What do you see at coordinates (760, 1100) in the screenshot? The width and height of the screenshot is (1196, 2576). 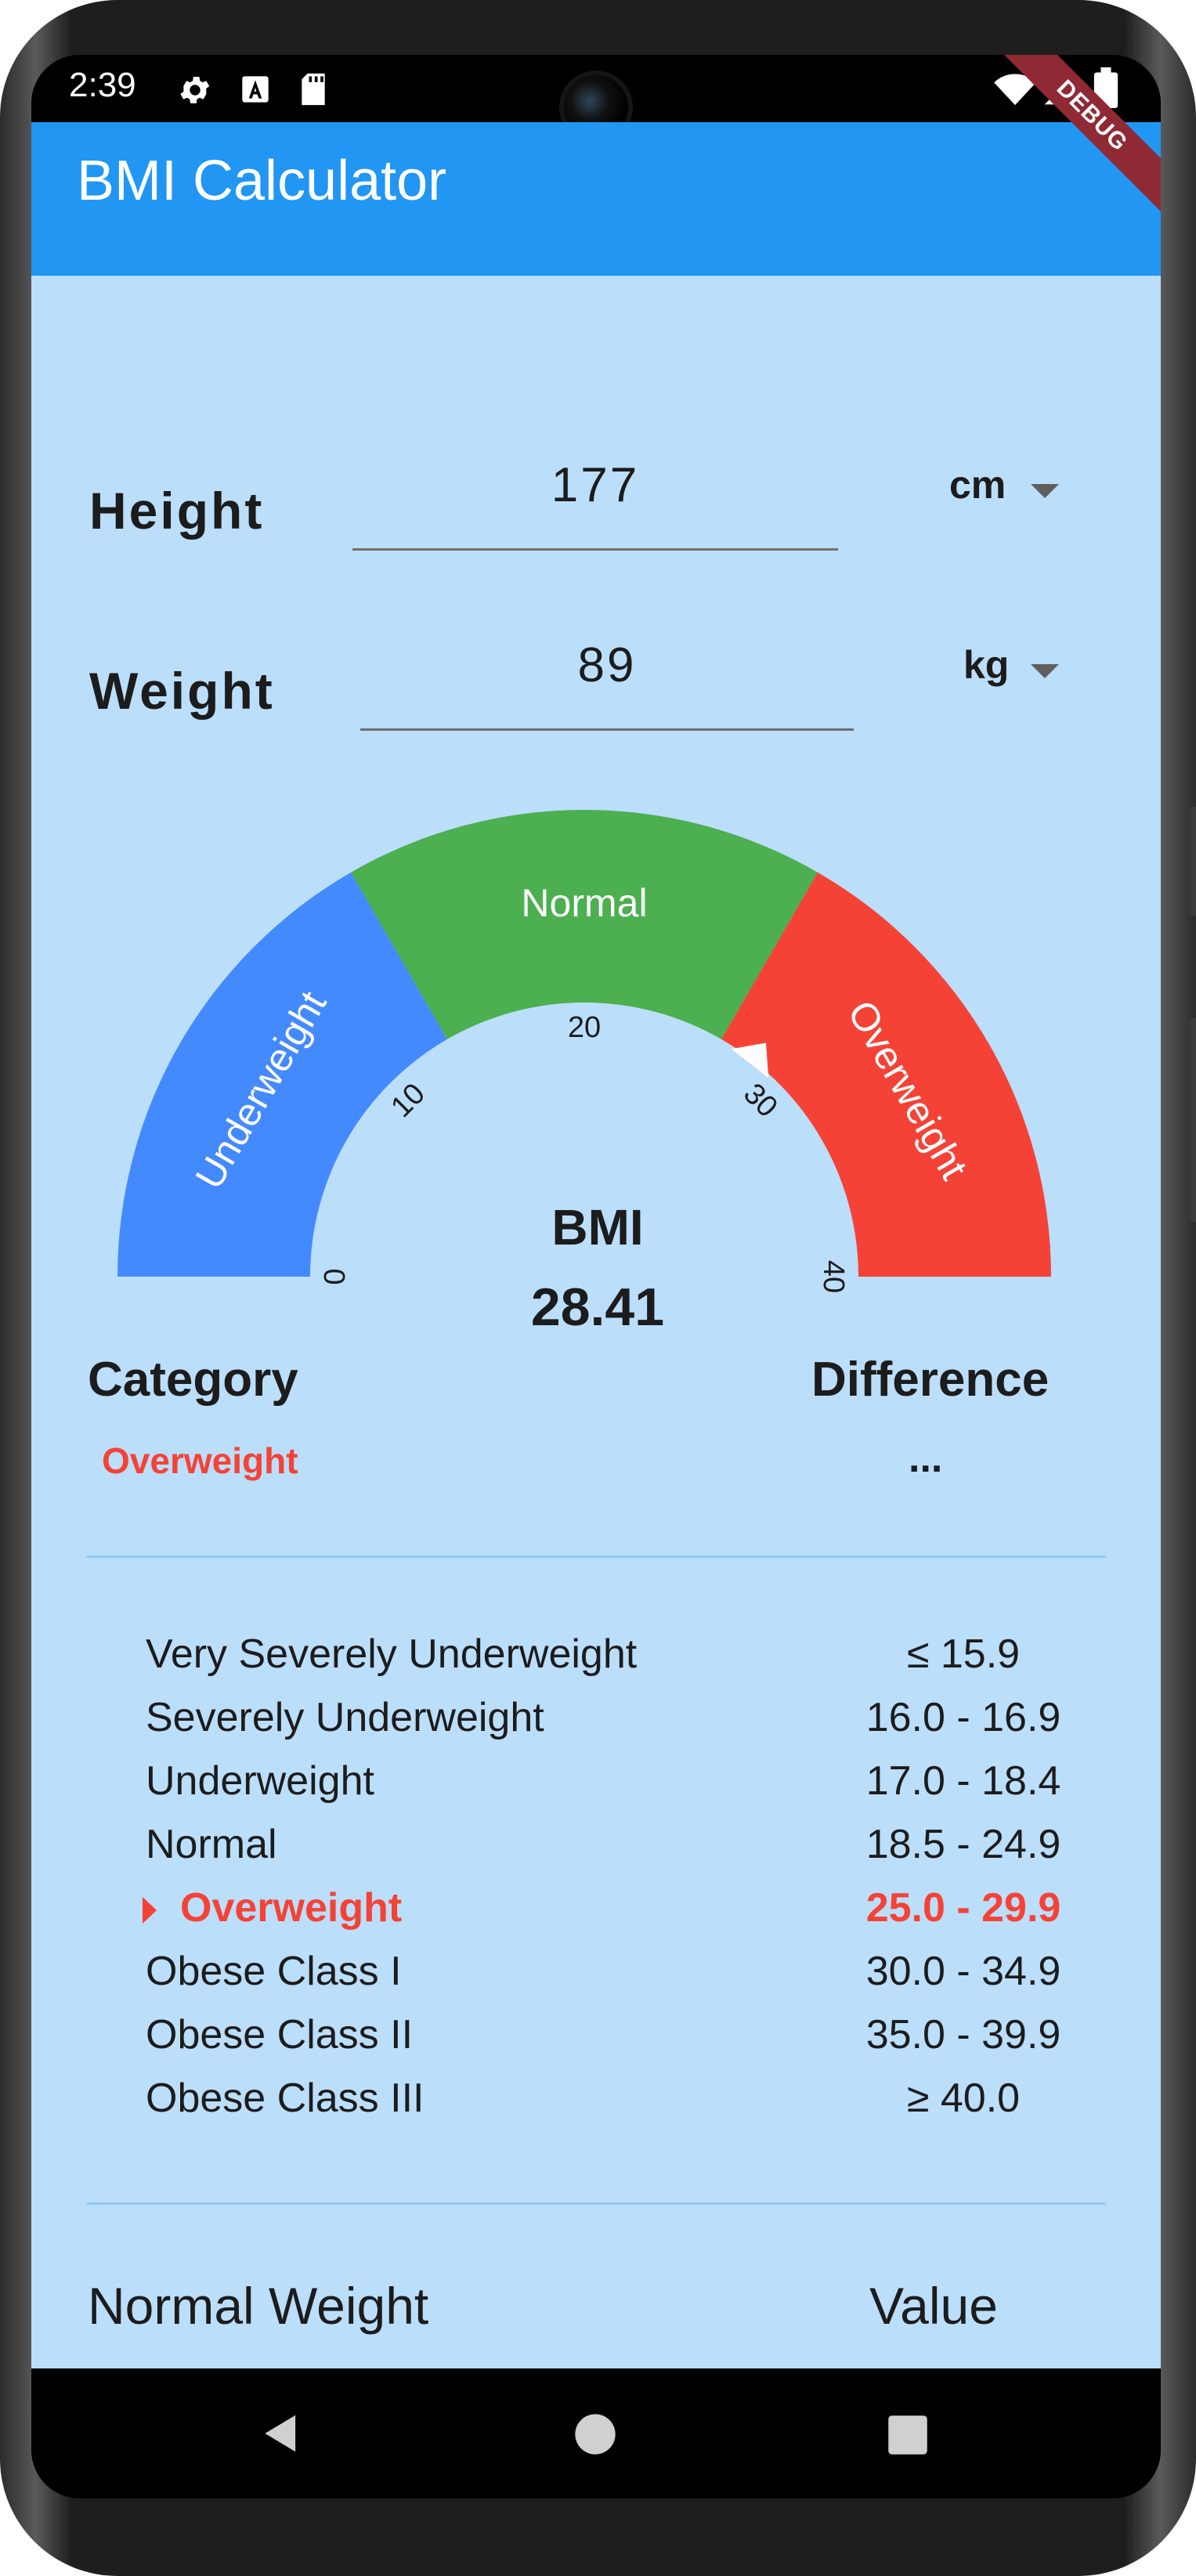 I see `gauge-tick-label: 30` at bounding box center [760, 1100].